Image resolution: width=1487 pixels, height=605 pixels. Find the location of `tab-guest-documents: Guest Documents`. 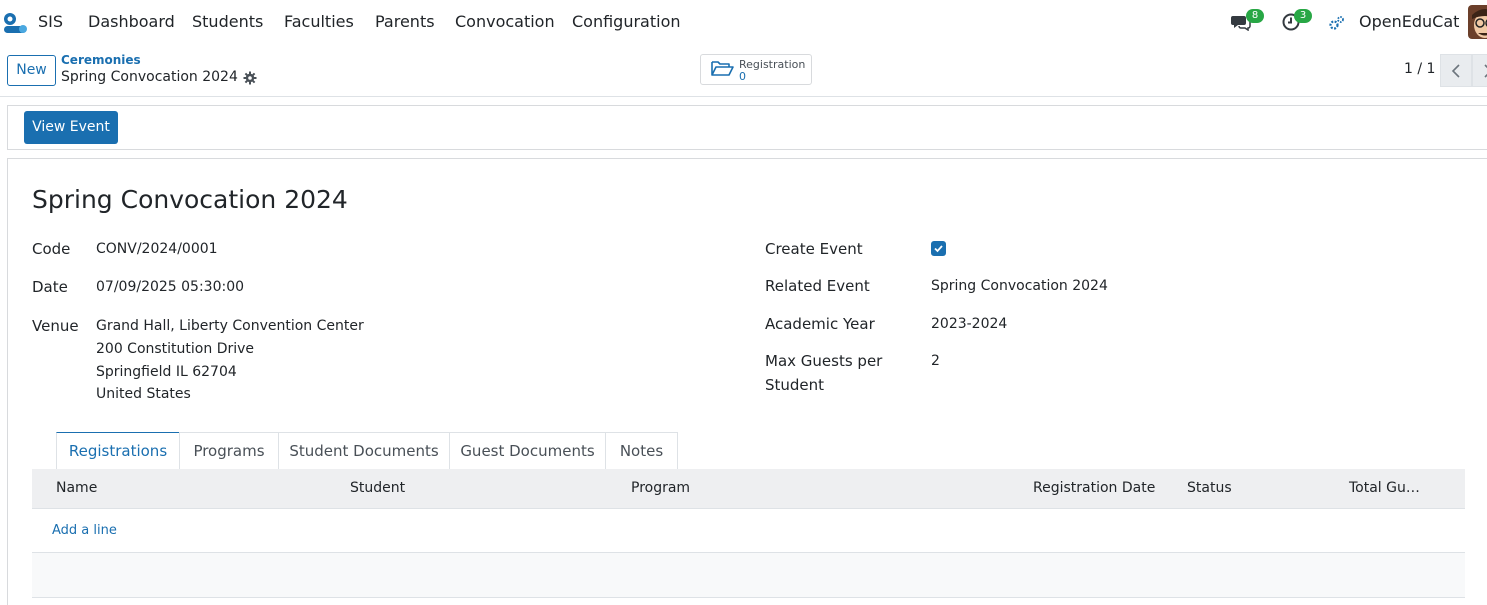

tab-guest-documents: Guest Documents is located at coordinates (527, 451).